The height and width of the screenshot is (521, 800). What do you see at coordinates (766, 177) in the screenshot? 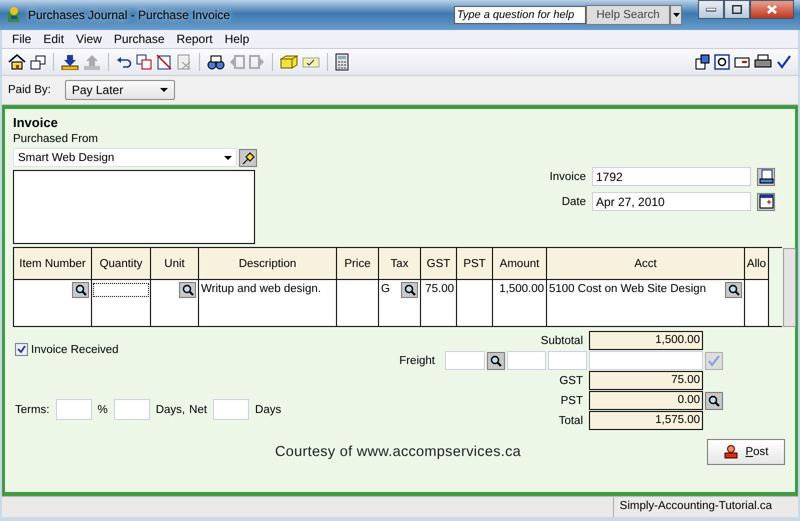
I see `lookup-button` at bounding box center [766, 177].